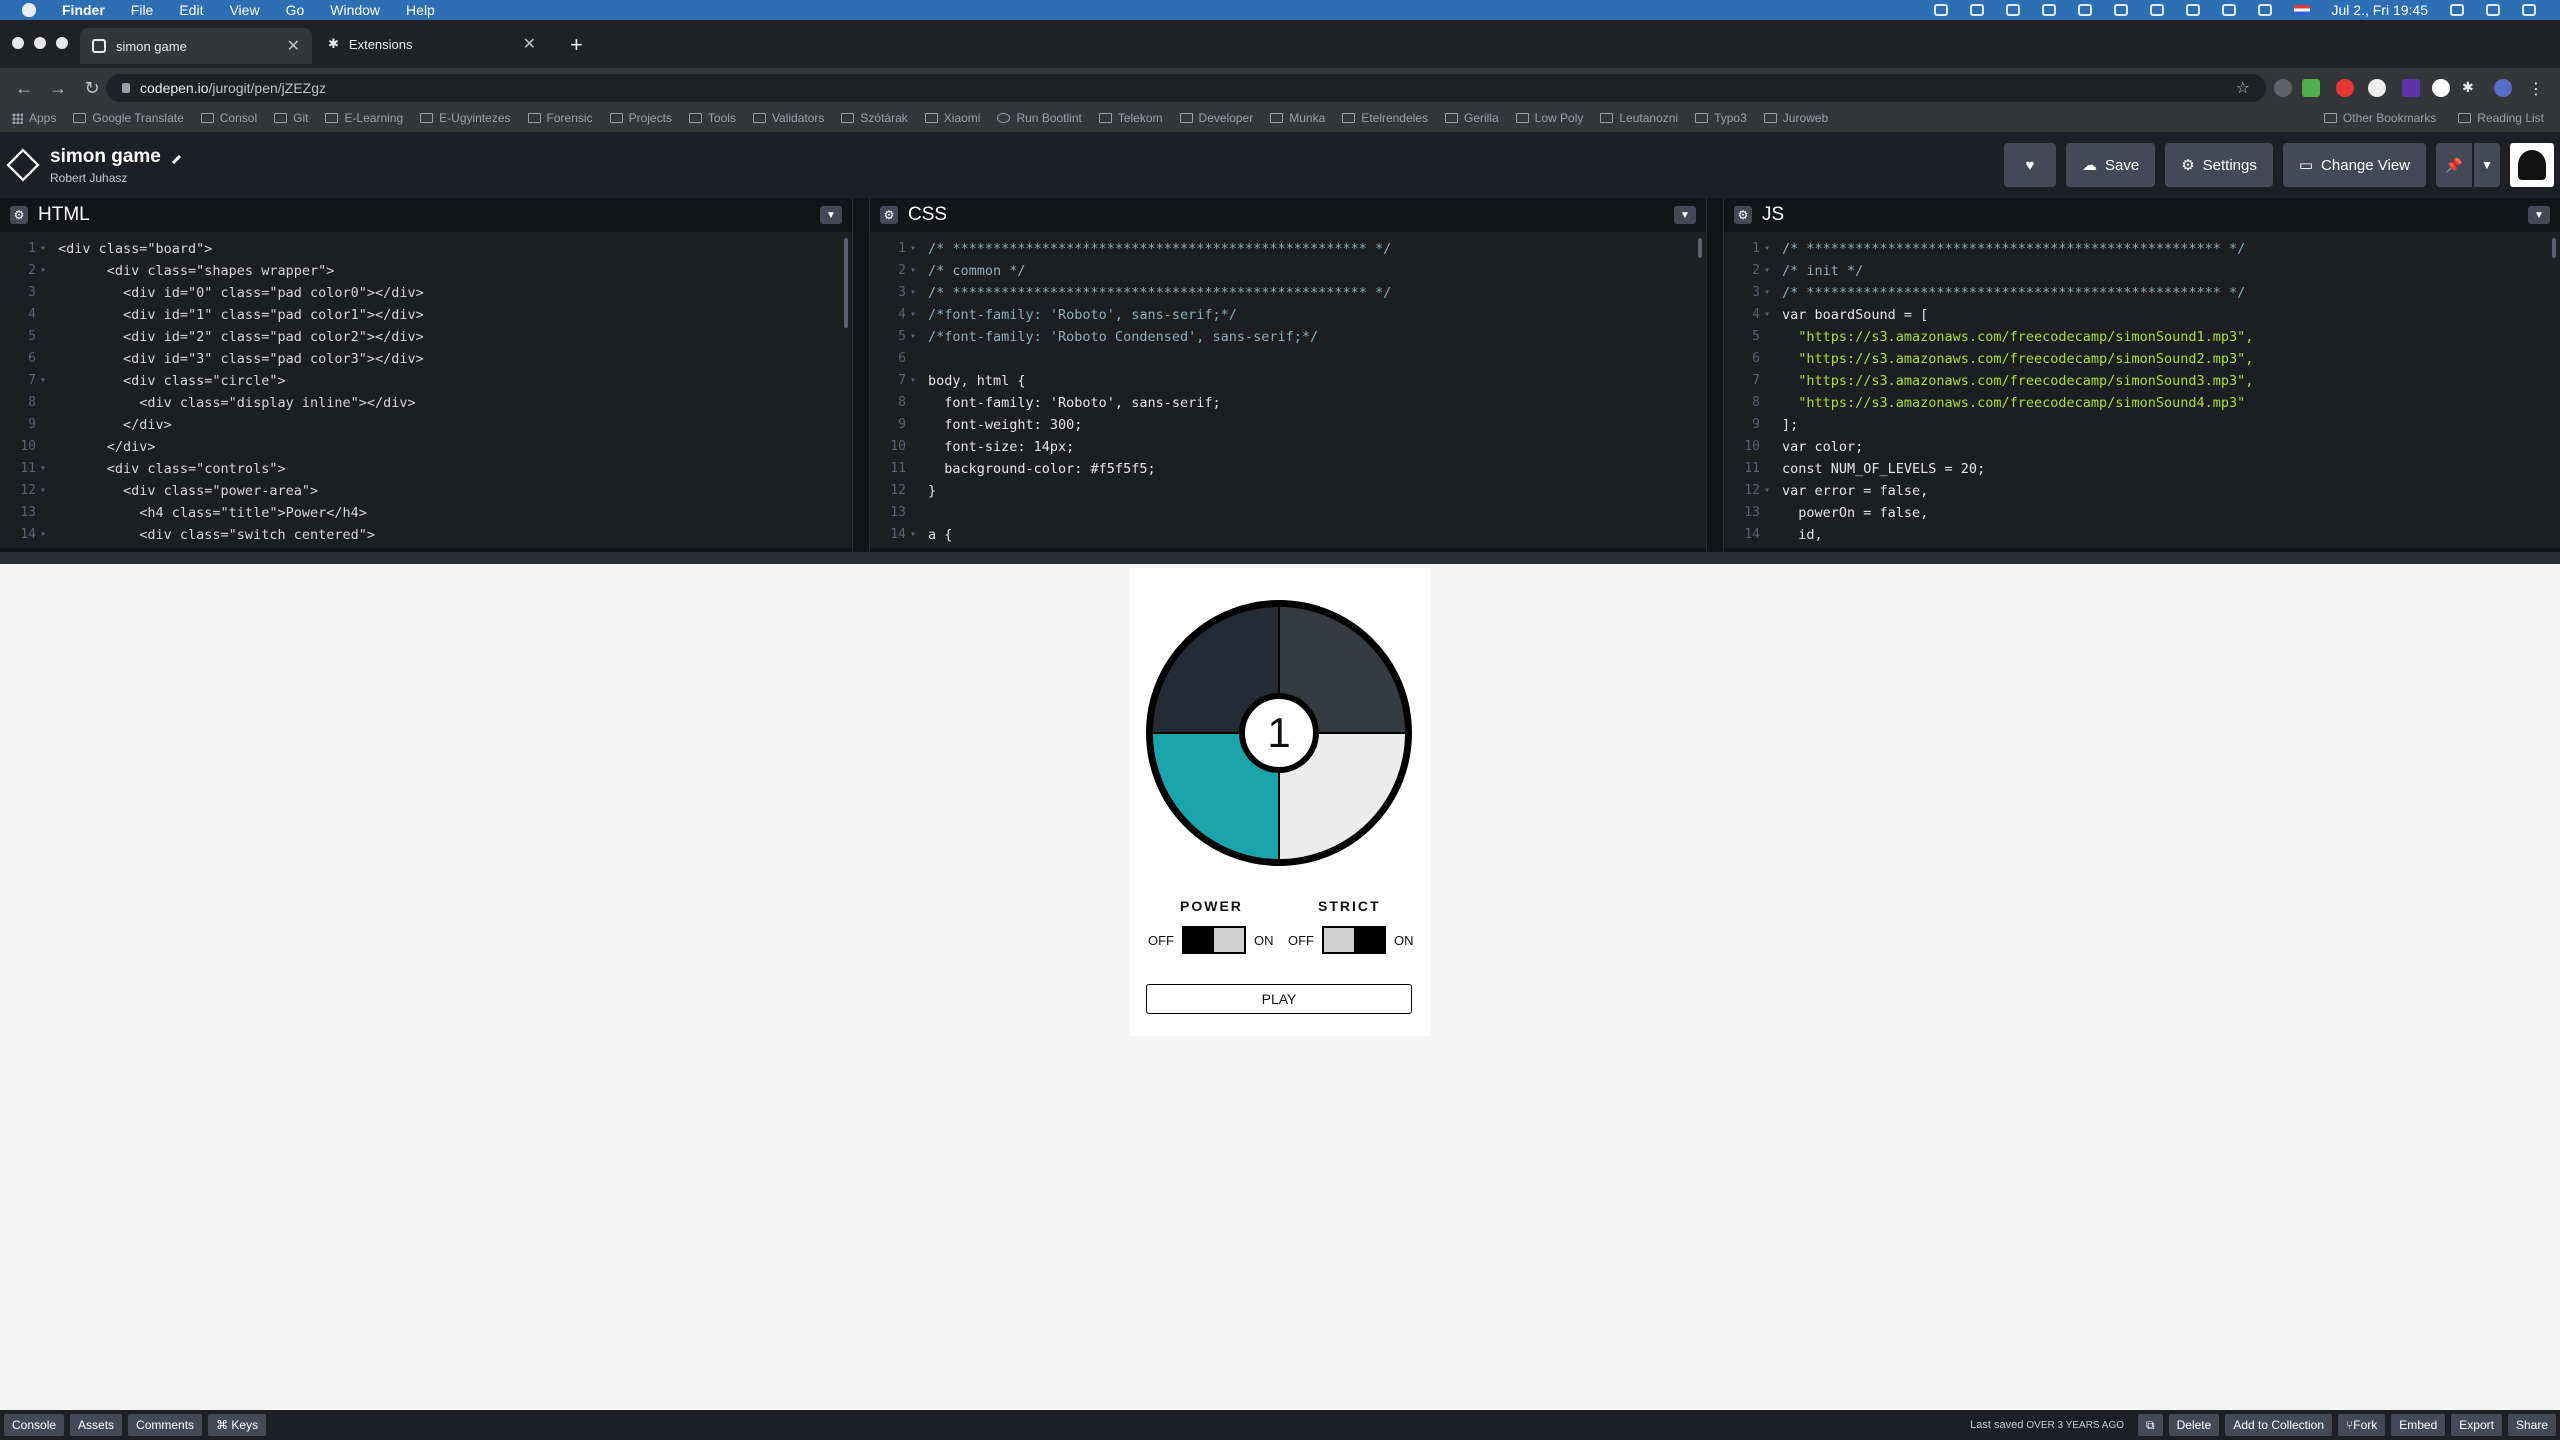  Describe the element at coordinates (96, 1425) in the screenshot. I see `assets-button: Assets` at that location.